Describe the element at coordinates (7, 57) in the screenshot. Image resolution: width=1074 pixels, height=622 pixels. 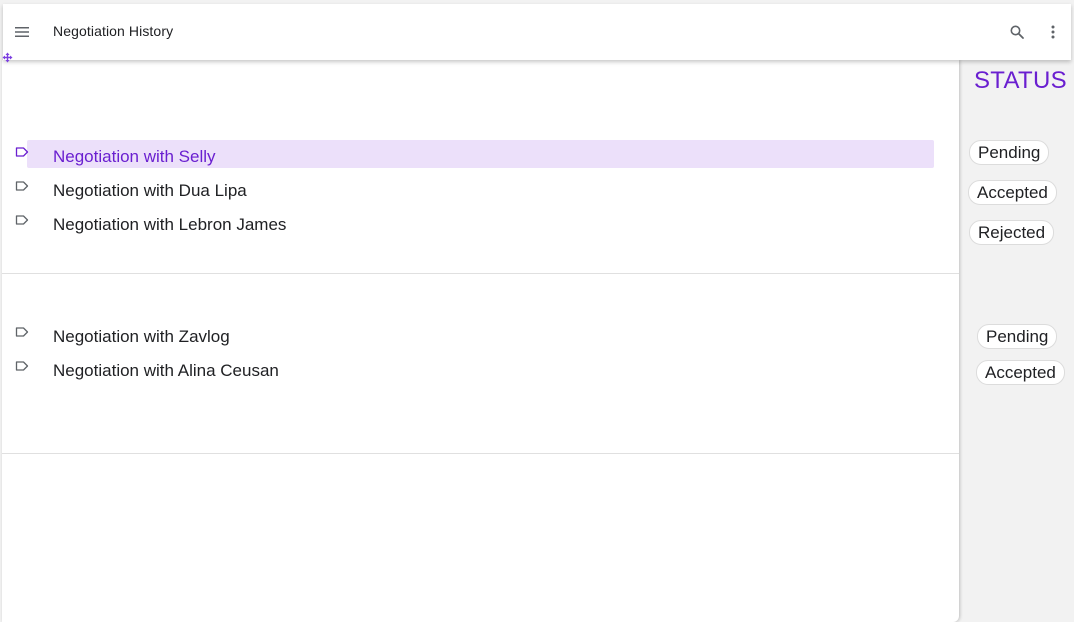
I see `move-handle-icon` at that location.